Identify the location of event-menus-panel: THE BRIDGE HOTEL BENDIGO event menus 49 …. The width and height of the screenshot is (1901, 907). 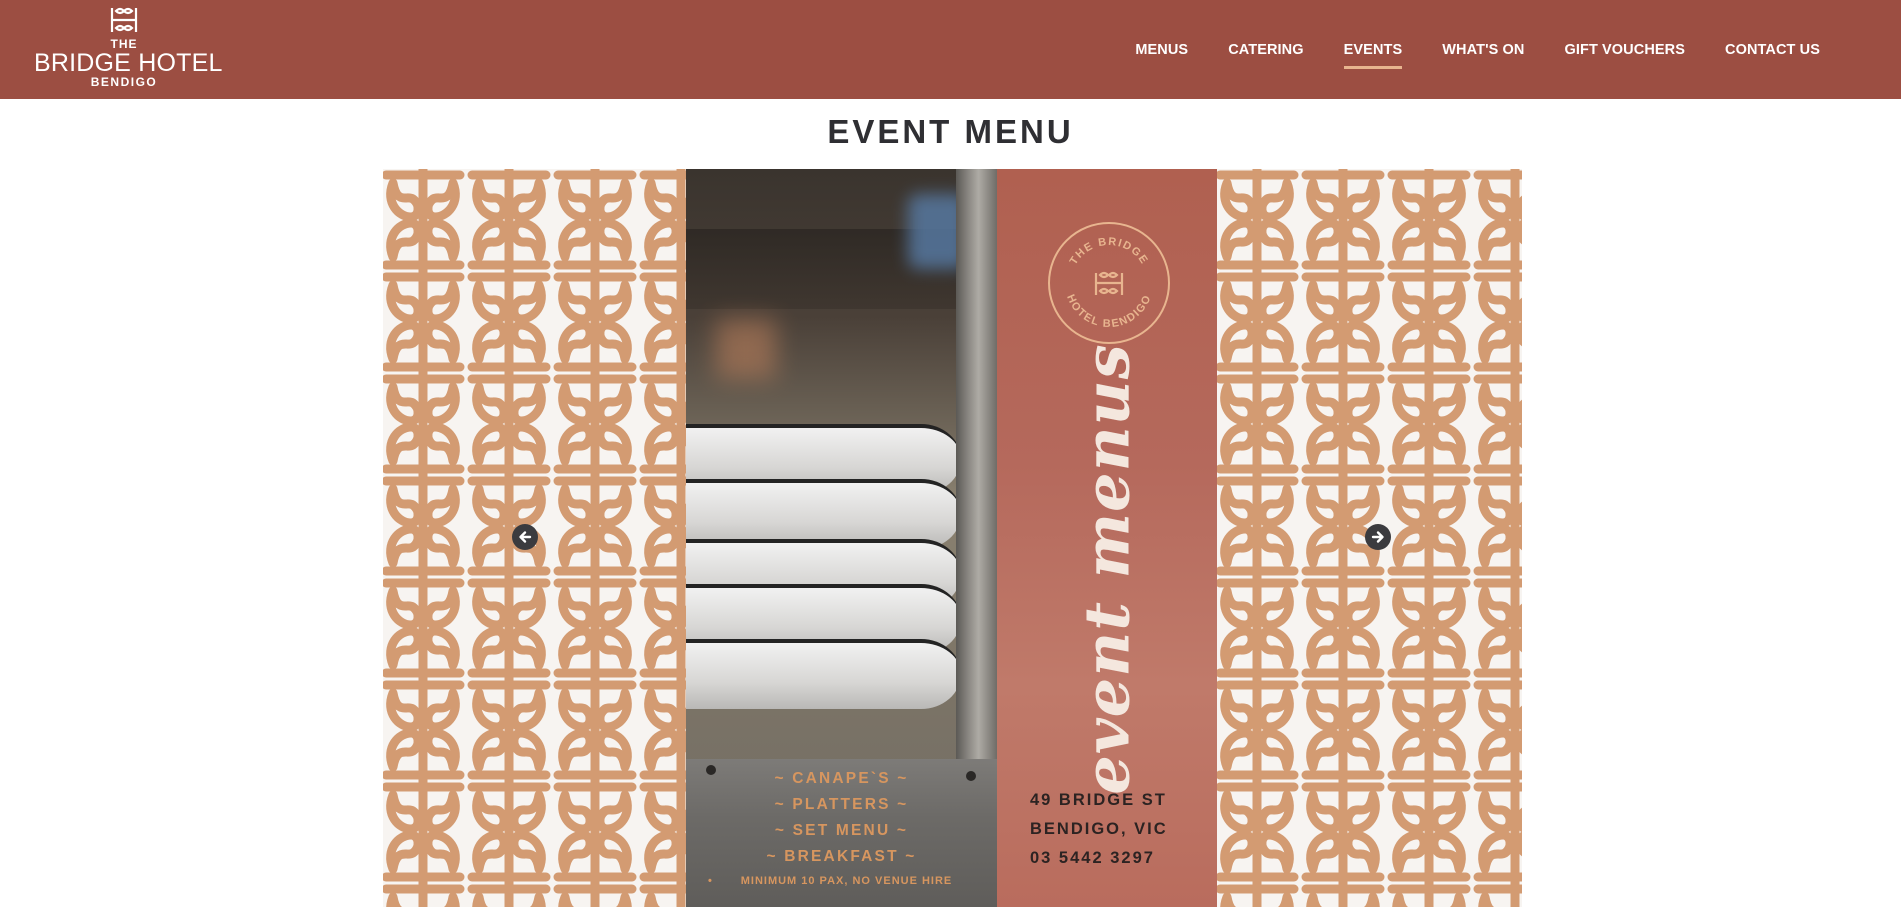
(1107, 538).